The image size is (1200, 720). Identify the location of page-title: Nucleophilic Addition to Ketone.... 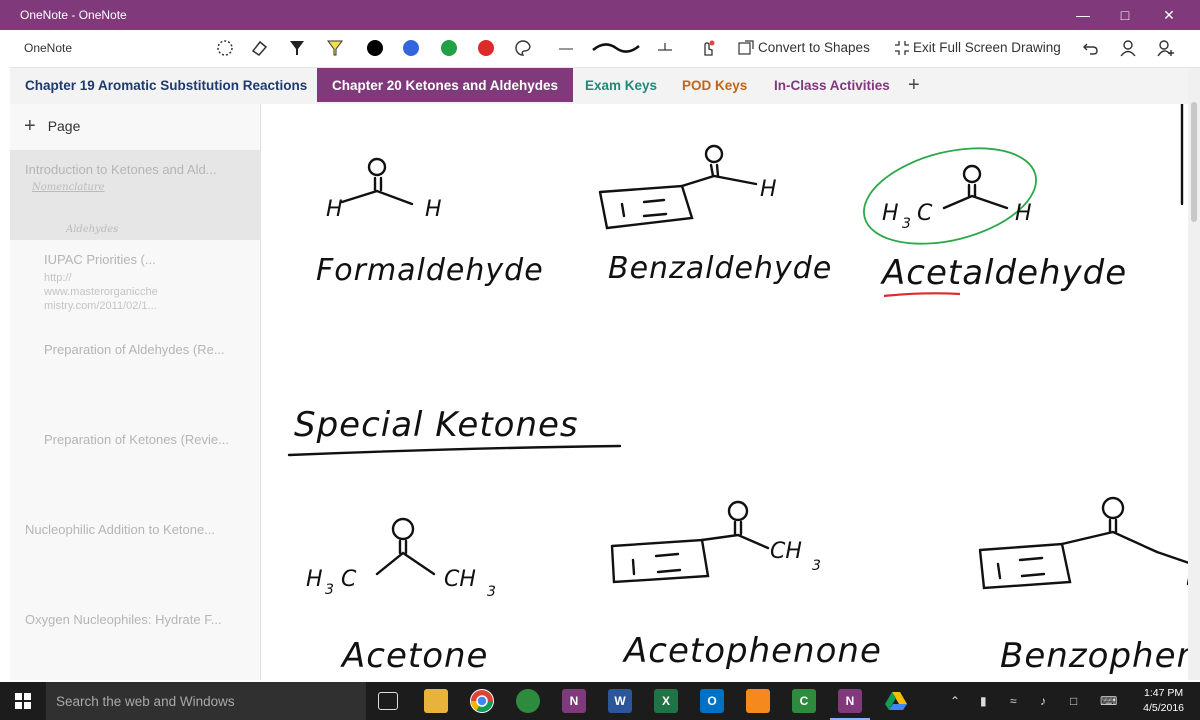
(120, 529).